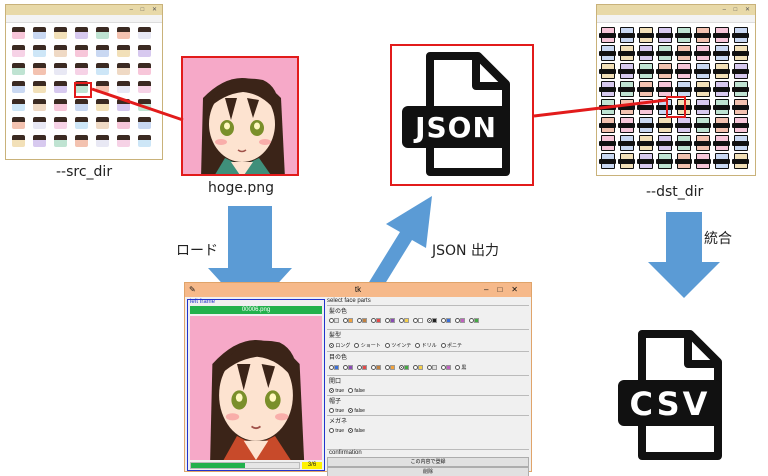  I want to click on merge-arrow, so click(684, 255).